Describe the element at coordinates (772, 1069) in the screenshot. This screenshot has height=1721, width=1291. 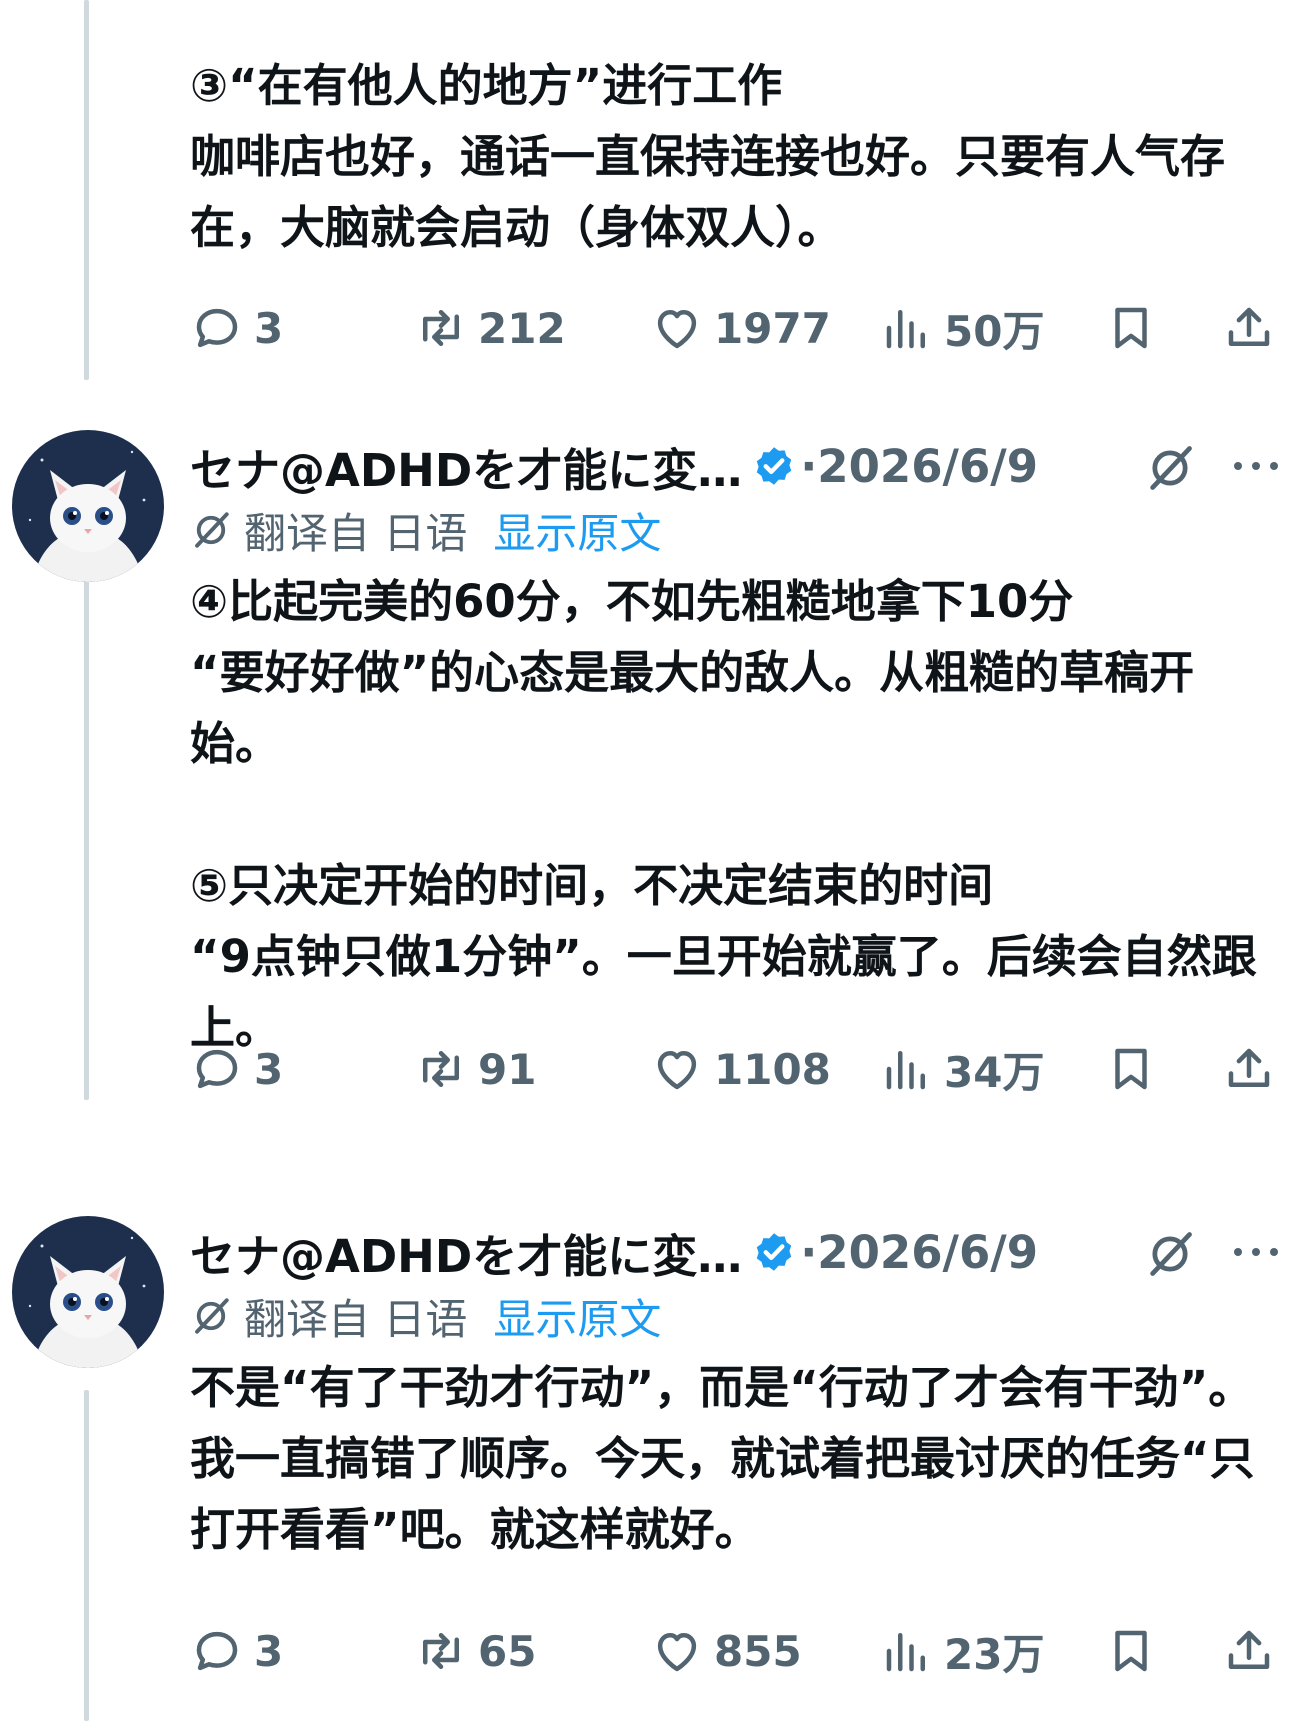
I see `like-count: 1108` at that location.